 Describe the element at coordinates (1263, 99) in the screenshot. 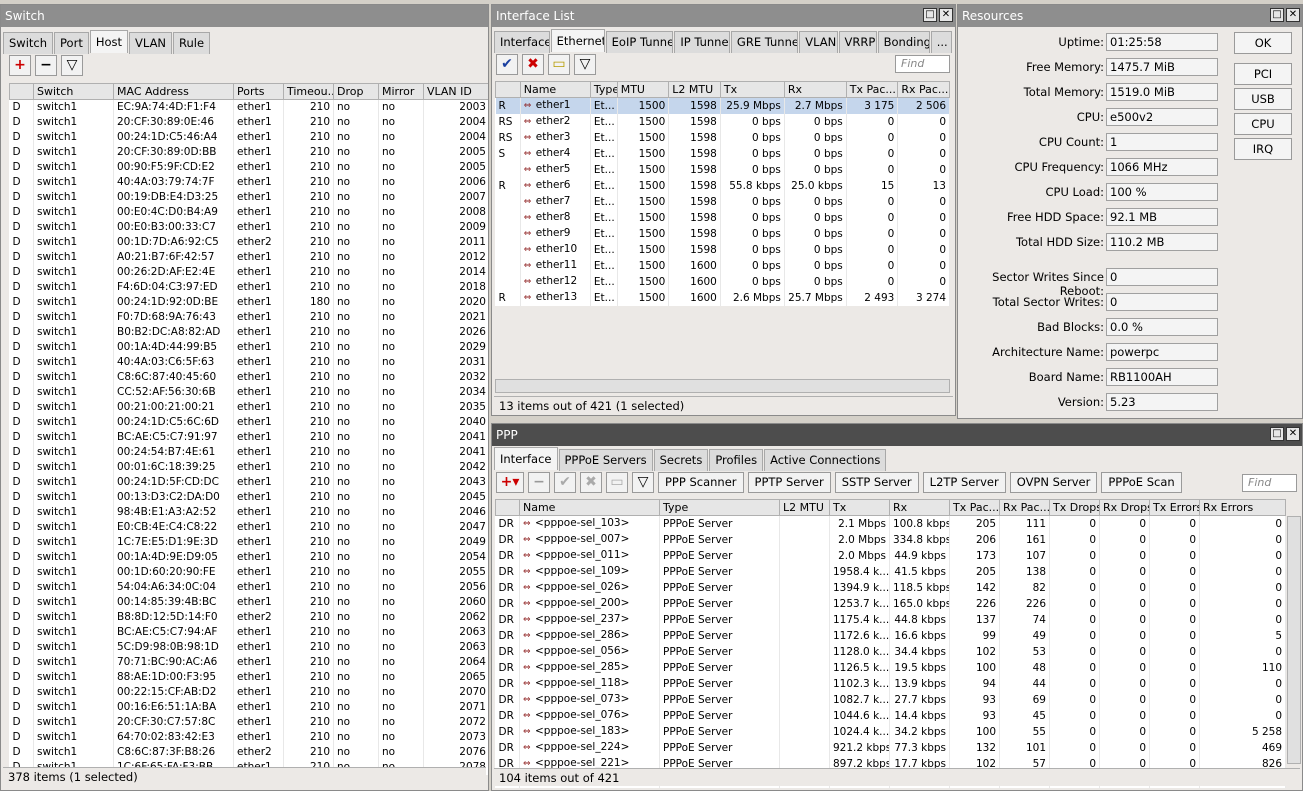

I see `usb-button: USB` at that location.